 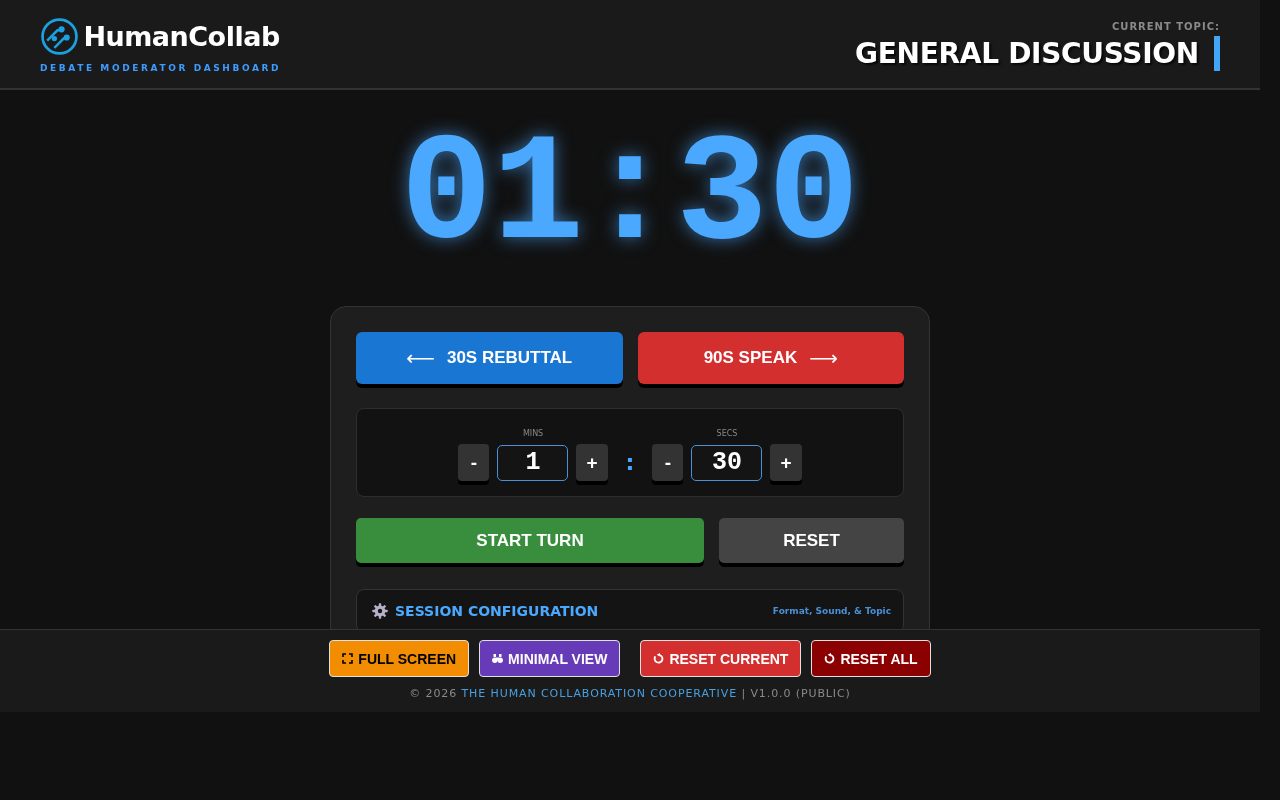 I want to click on minimal-button: MINIMAL VIEW, so click(x=550, y=658).